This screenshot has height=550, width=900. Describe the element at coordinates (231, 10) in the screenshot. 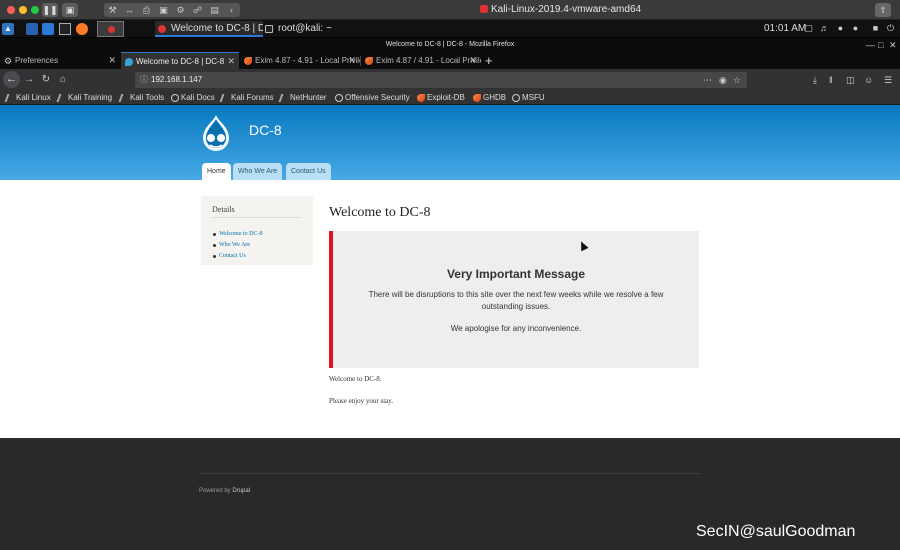

I see `chevron-left-icon: ‹` at that location.